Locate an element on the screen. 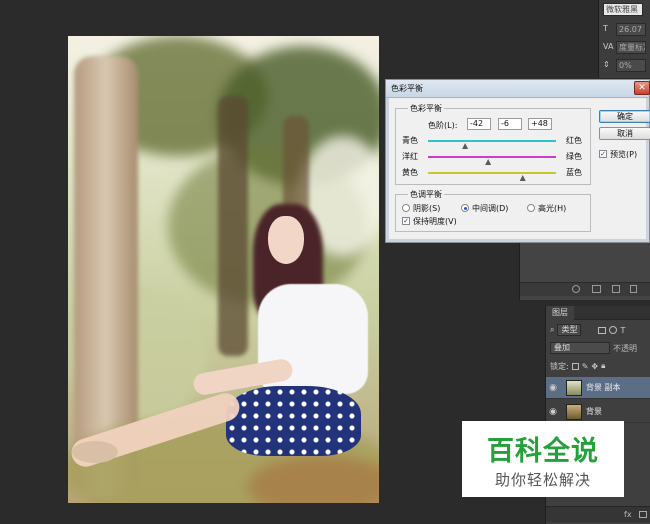 The width and height of the screenshot is (650, 524). preserve-luminosity-label: 保持明度(V) is located at coordinates (435, 221).